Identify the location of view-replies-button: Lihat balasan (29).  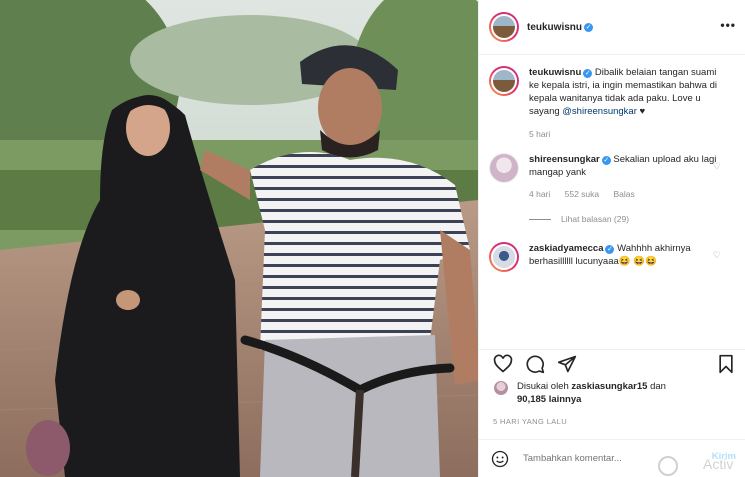
(634, 219).